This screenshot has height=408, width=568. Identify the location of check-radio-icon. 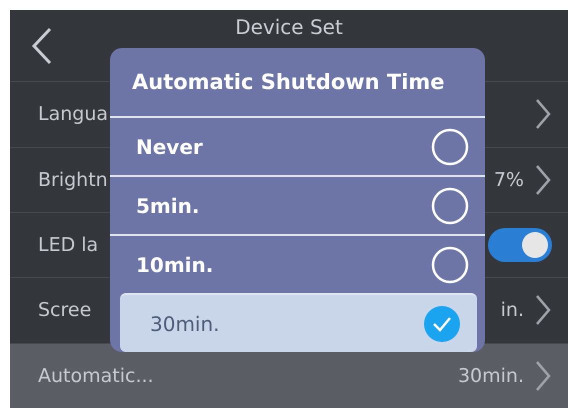
(442, 323).